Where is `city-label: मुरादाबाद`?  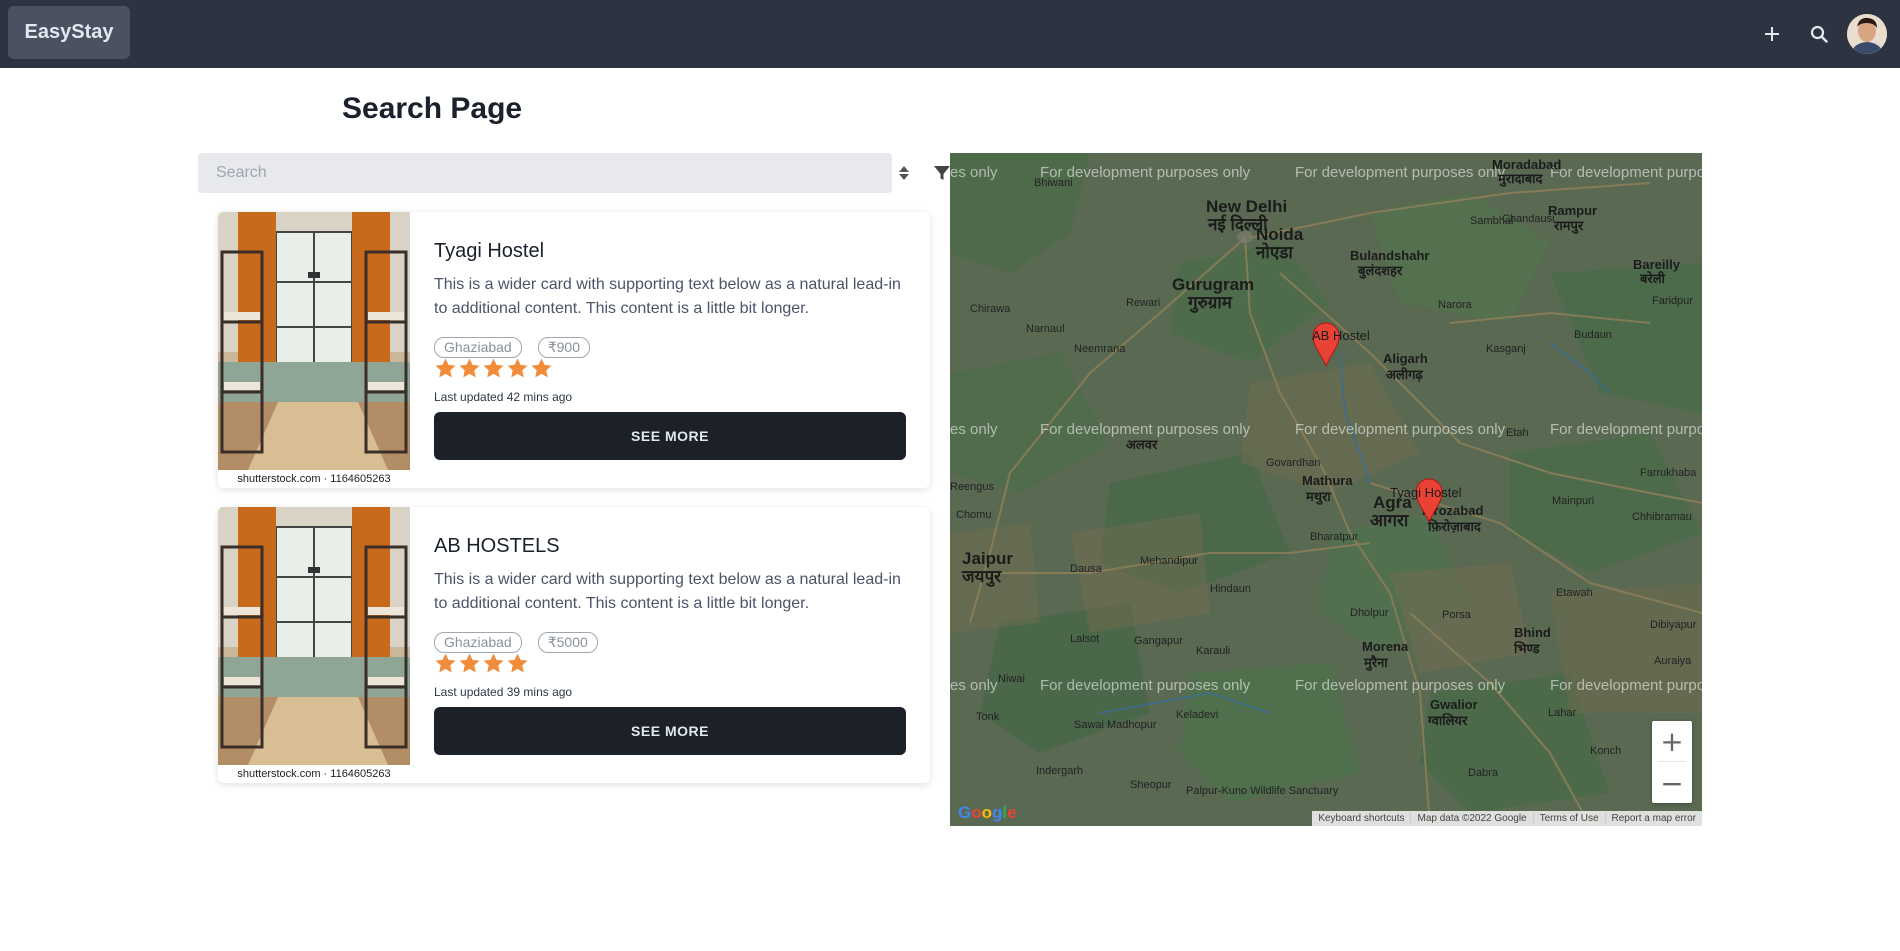
city-label: मुरादाबाद is located at coordinates (1520, 178).